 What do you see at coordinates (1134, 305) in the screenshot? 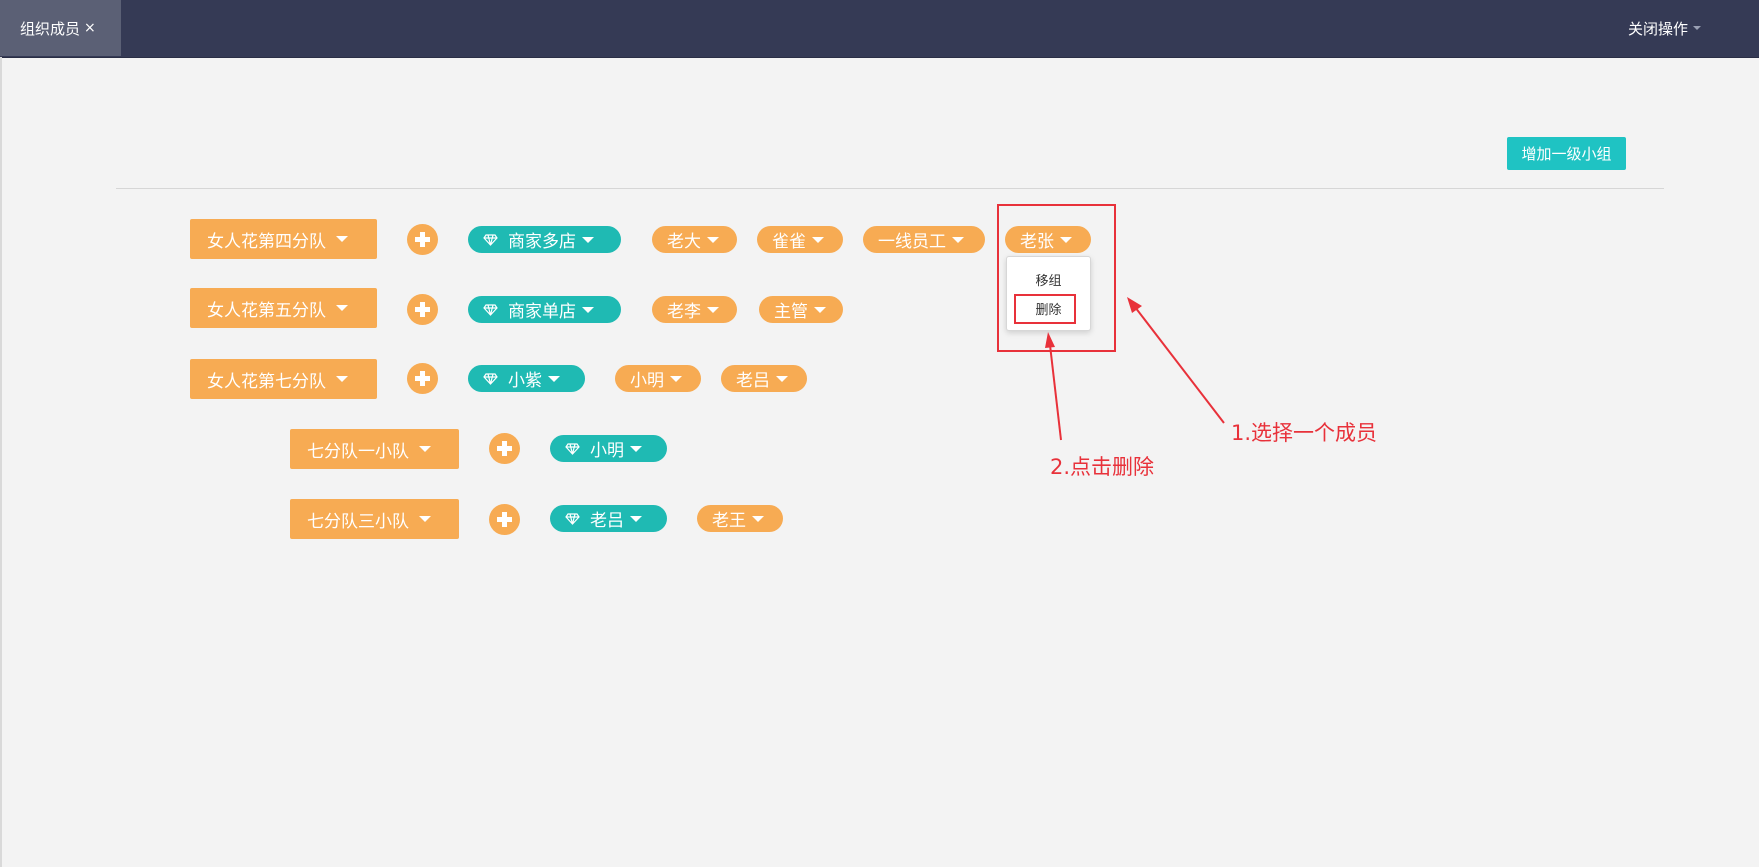
I see `arrowhead-step1` at bounding box center [1134, 305].